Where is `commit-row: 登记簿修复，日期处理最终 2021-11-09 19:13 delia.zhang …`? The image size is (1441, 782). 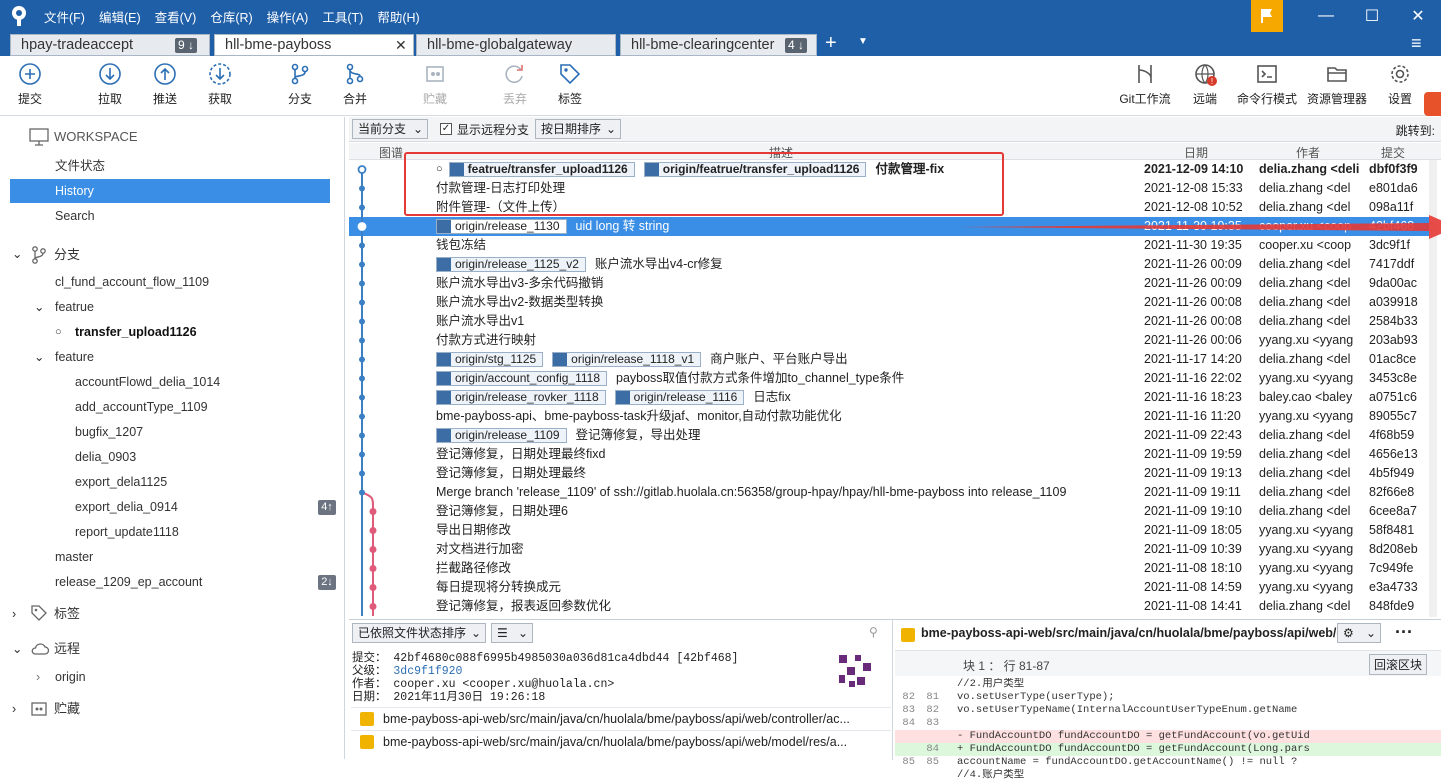 commit-row: 登记簿修复，日期处理最终 2021-11-09 19:13 delia.zhang … is located at coordinates (889, 473).